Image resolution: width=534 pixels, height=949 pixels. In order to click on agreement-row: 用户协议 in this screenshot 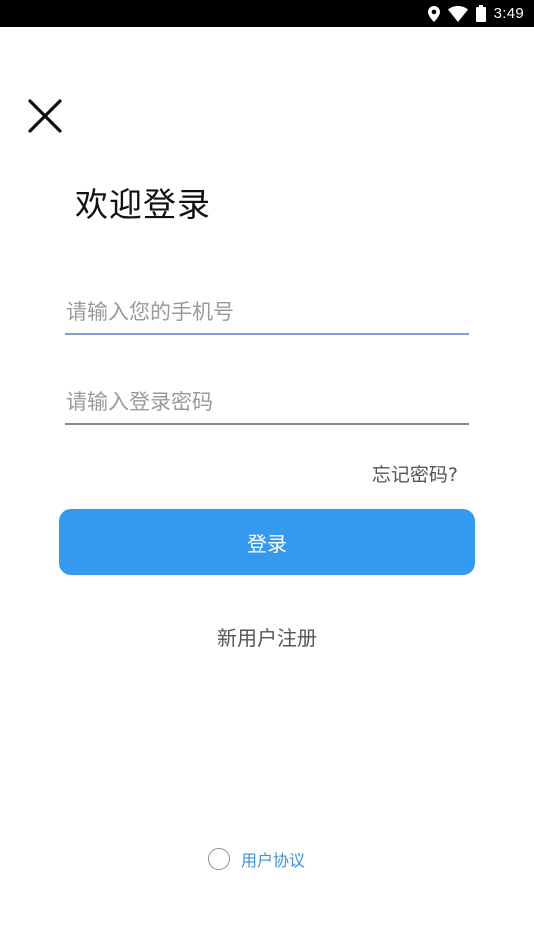, I will do `click(256, 859)`.